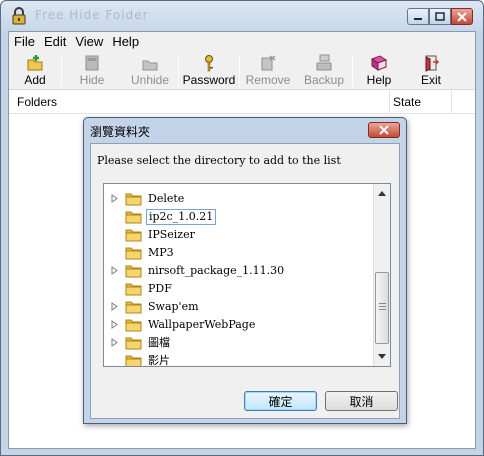 The height and width of the screenshot is (456, 484). I want to click on maximize-icon, so click(440, 16).